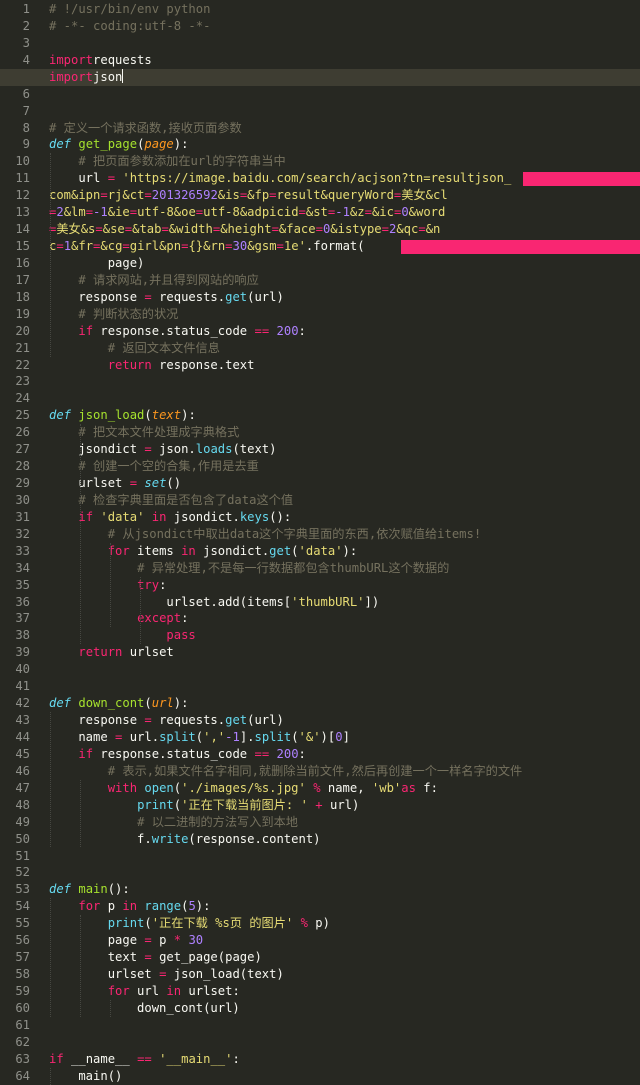 Image resolution: width=640 pixels, height=1085 pixels. Describe the element at coordinates (162, 703) in the screenshot. I see `code-token: url` at that location.